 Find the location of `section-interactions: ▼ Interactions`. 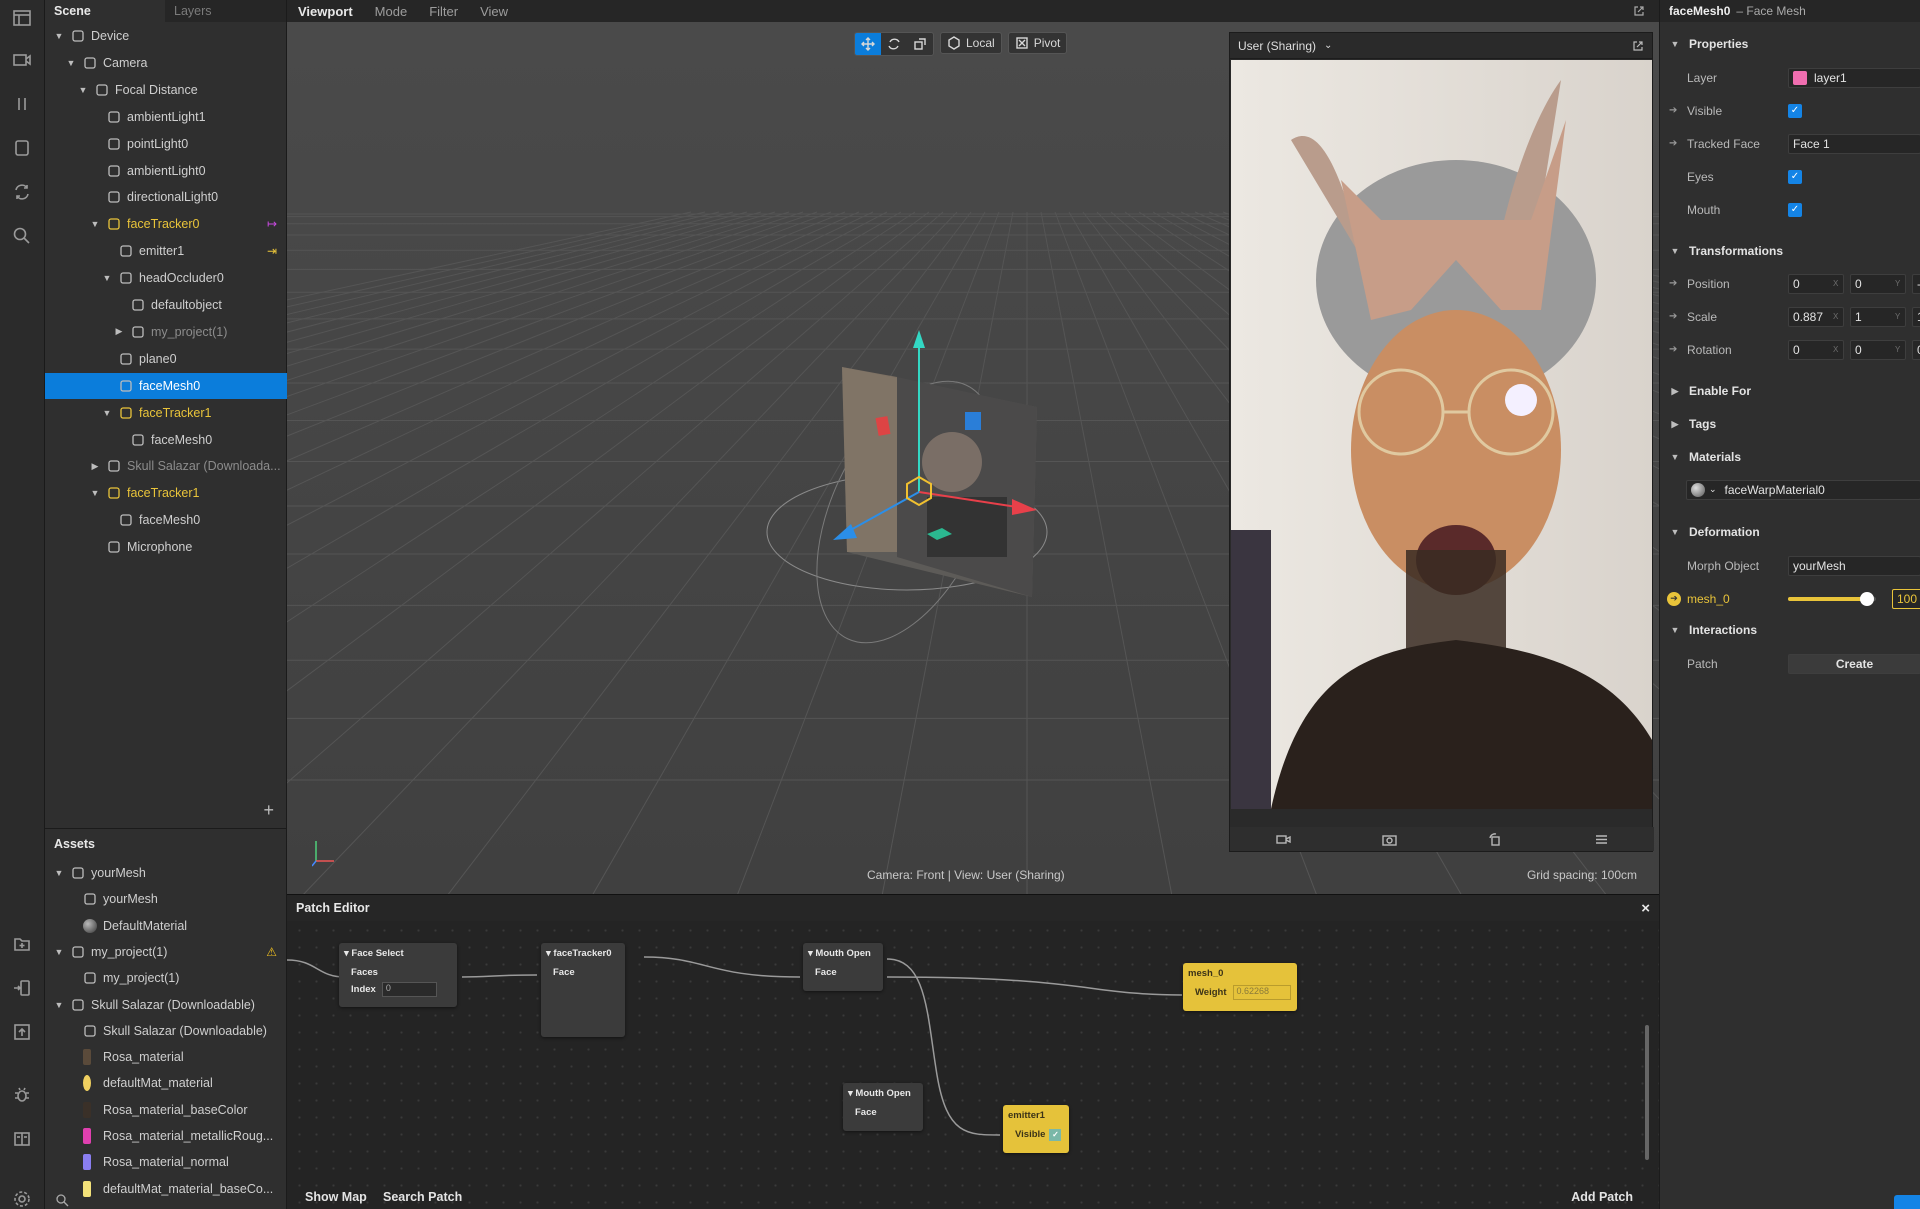

section-interactions: ▼ Interactions is located at coordinates (1790, 630).